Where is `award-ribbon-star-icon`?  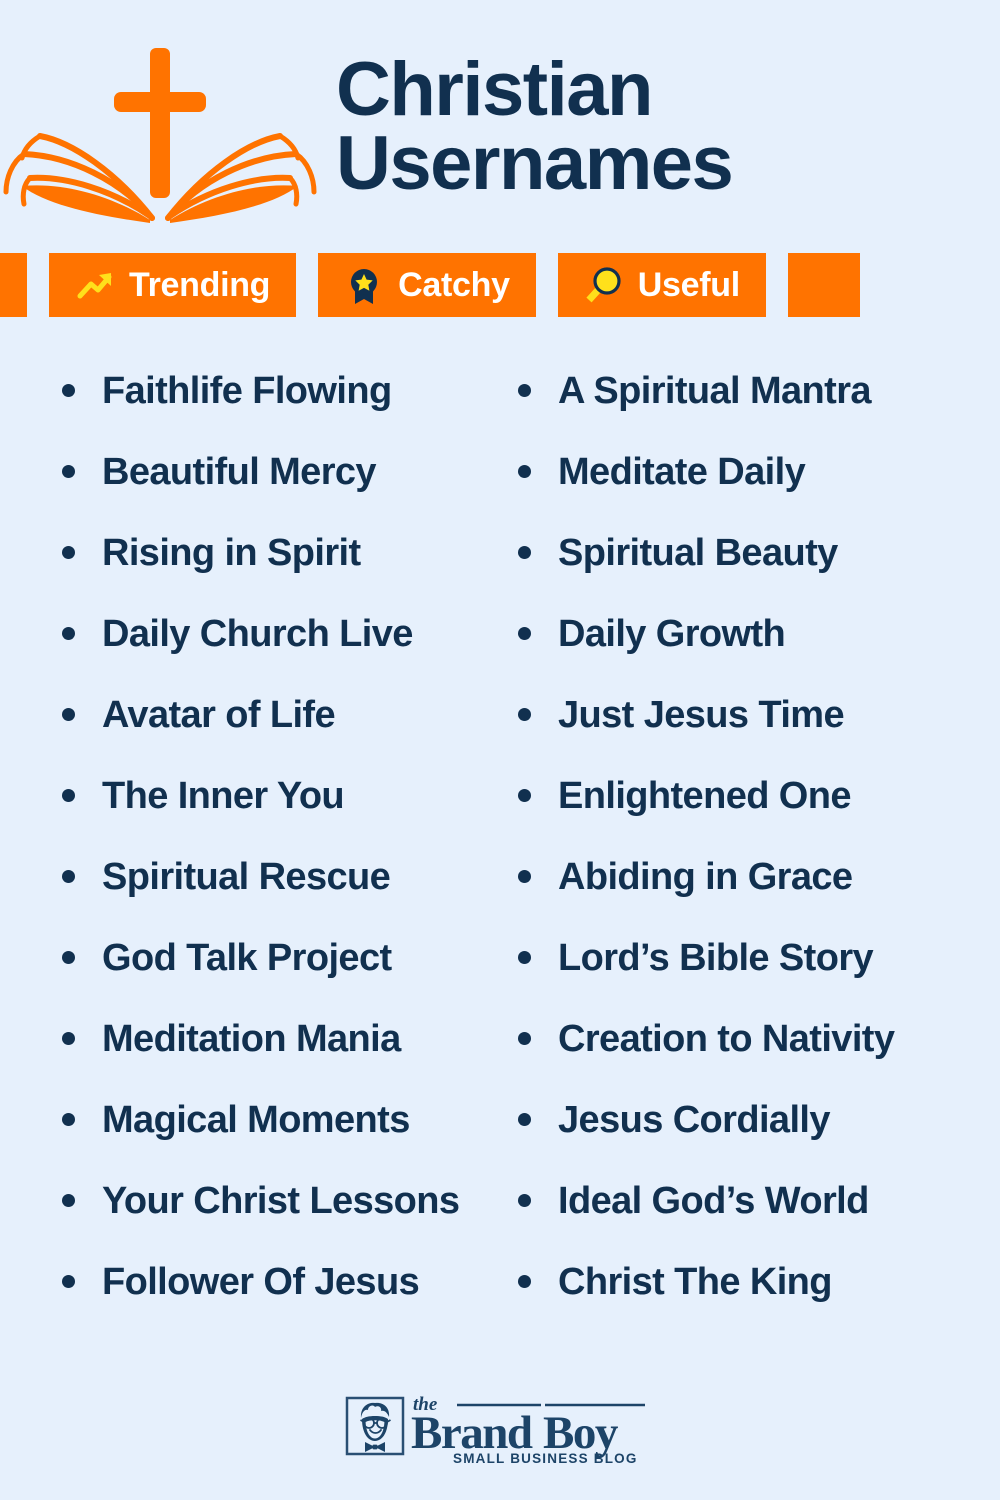
award-ribbon-star-icon is located at coordinates (364, 285).